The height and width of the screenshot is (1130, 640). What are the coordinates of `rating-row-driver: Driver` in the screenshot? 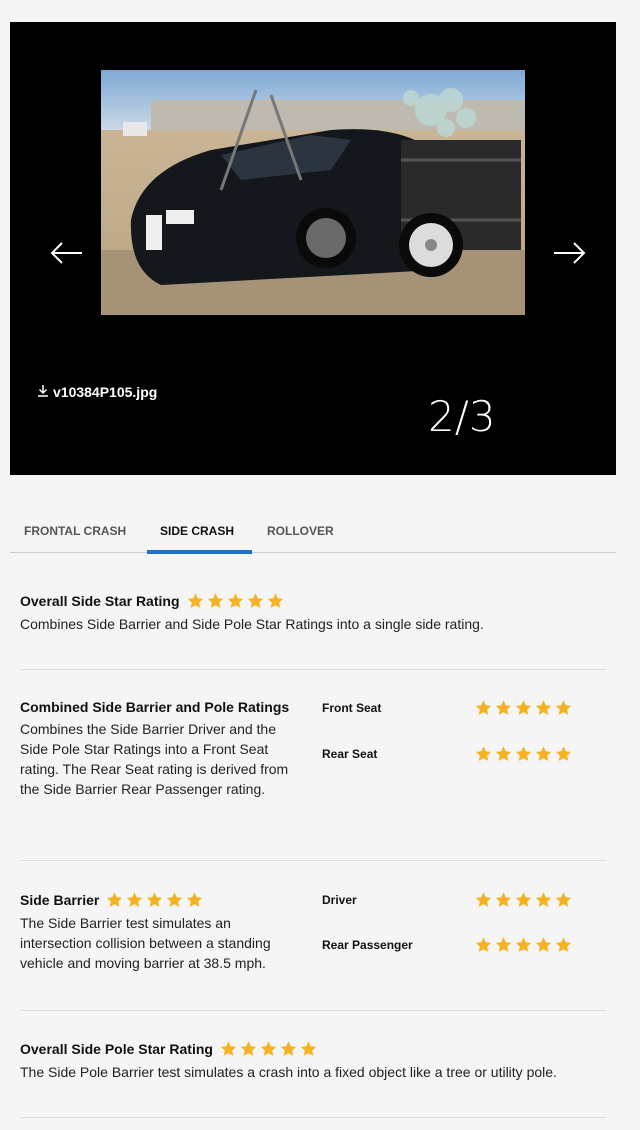 It's located at (462, 901).